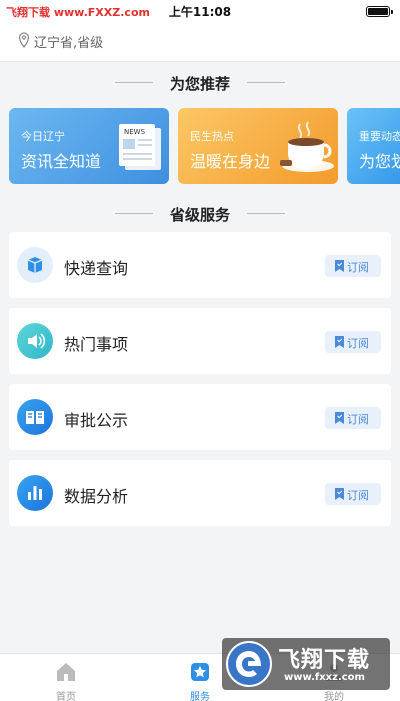 Image resolution: width=400 pixels, height=701 pixels. Describe the element at coordinates (135, 132) in the screenshot. I see `newspaper-badge: NEWS` at that location.